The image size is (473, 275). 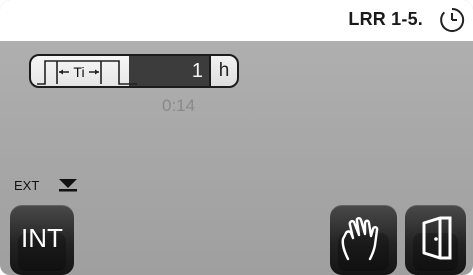 I want to click on int-button: INT, so click(x=42, y=240).